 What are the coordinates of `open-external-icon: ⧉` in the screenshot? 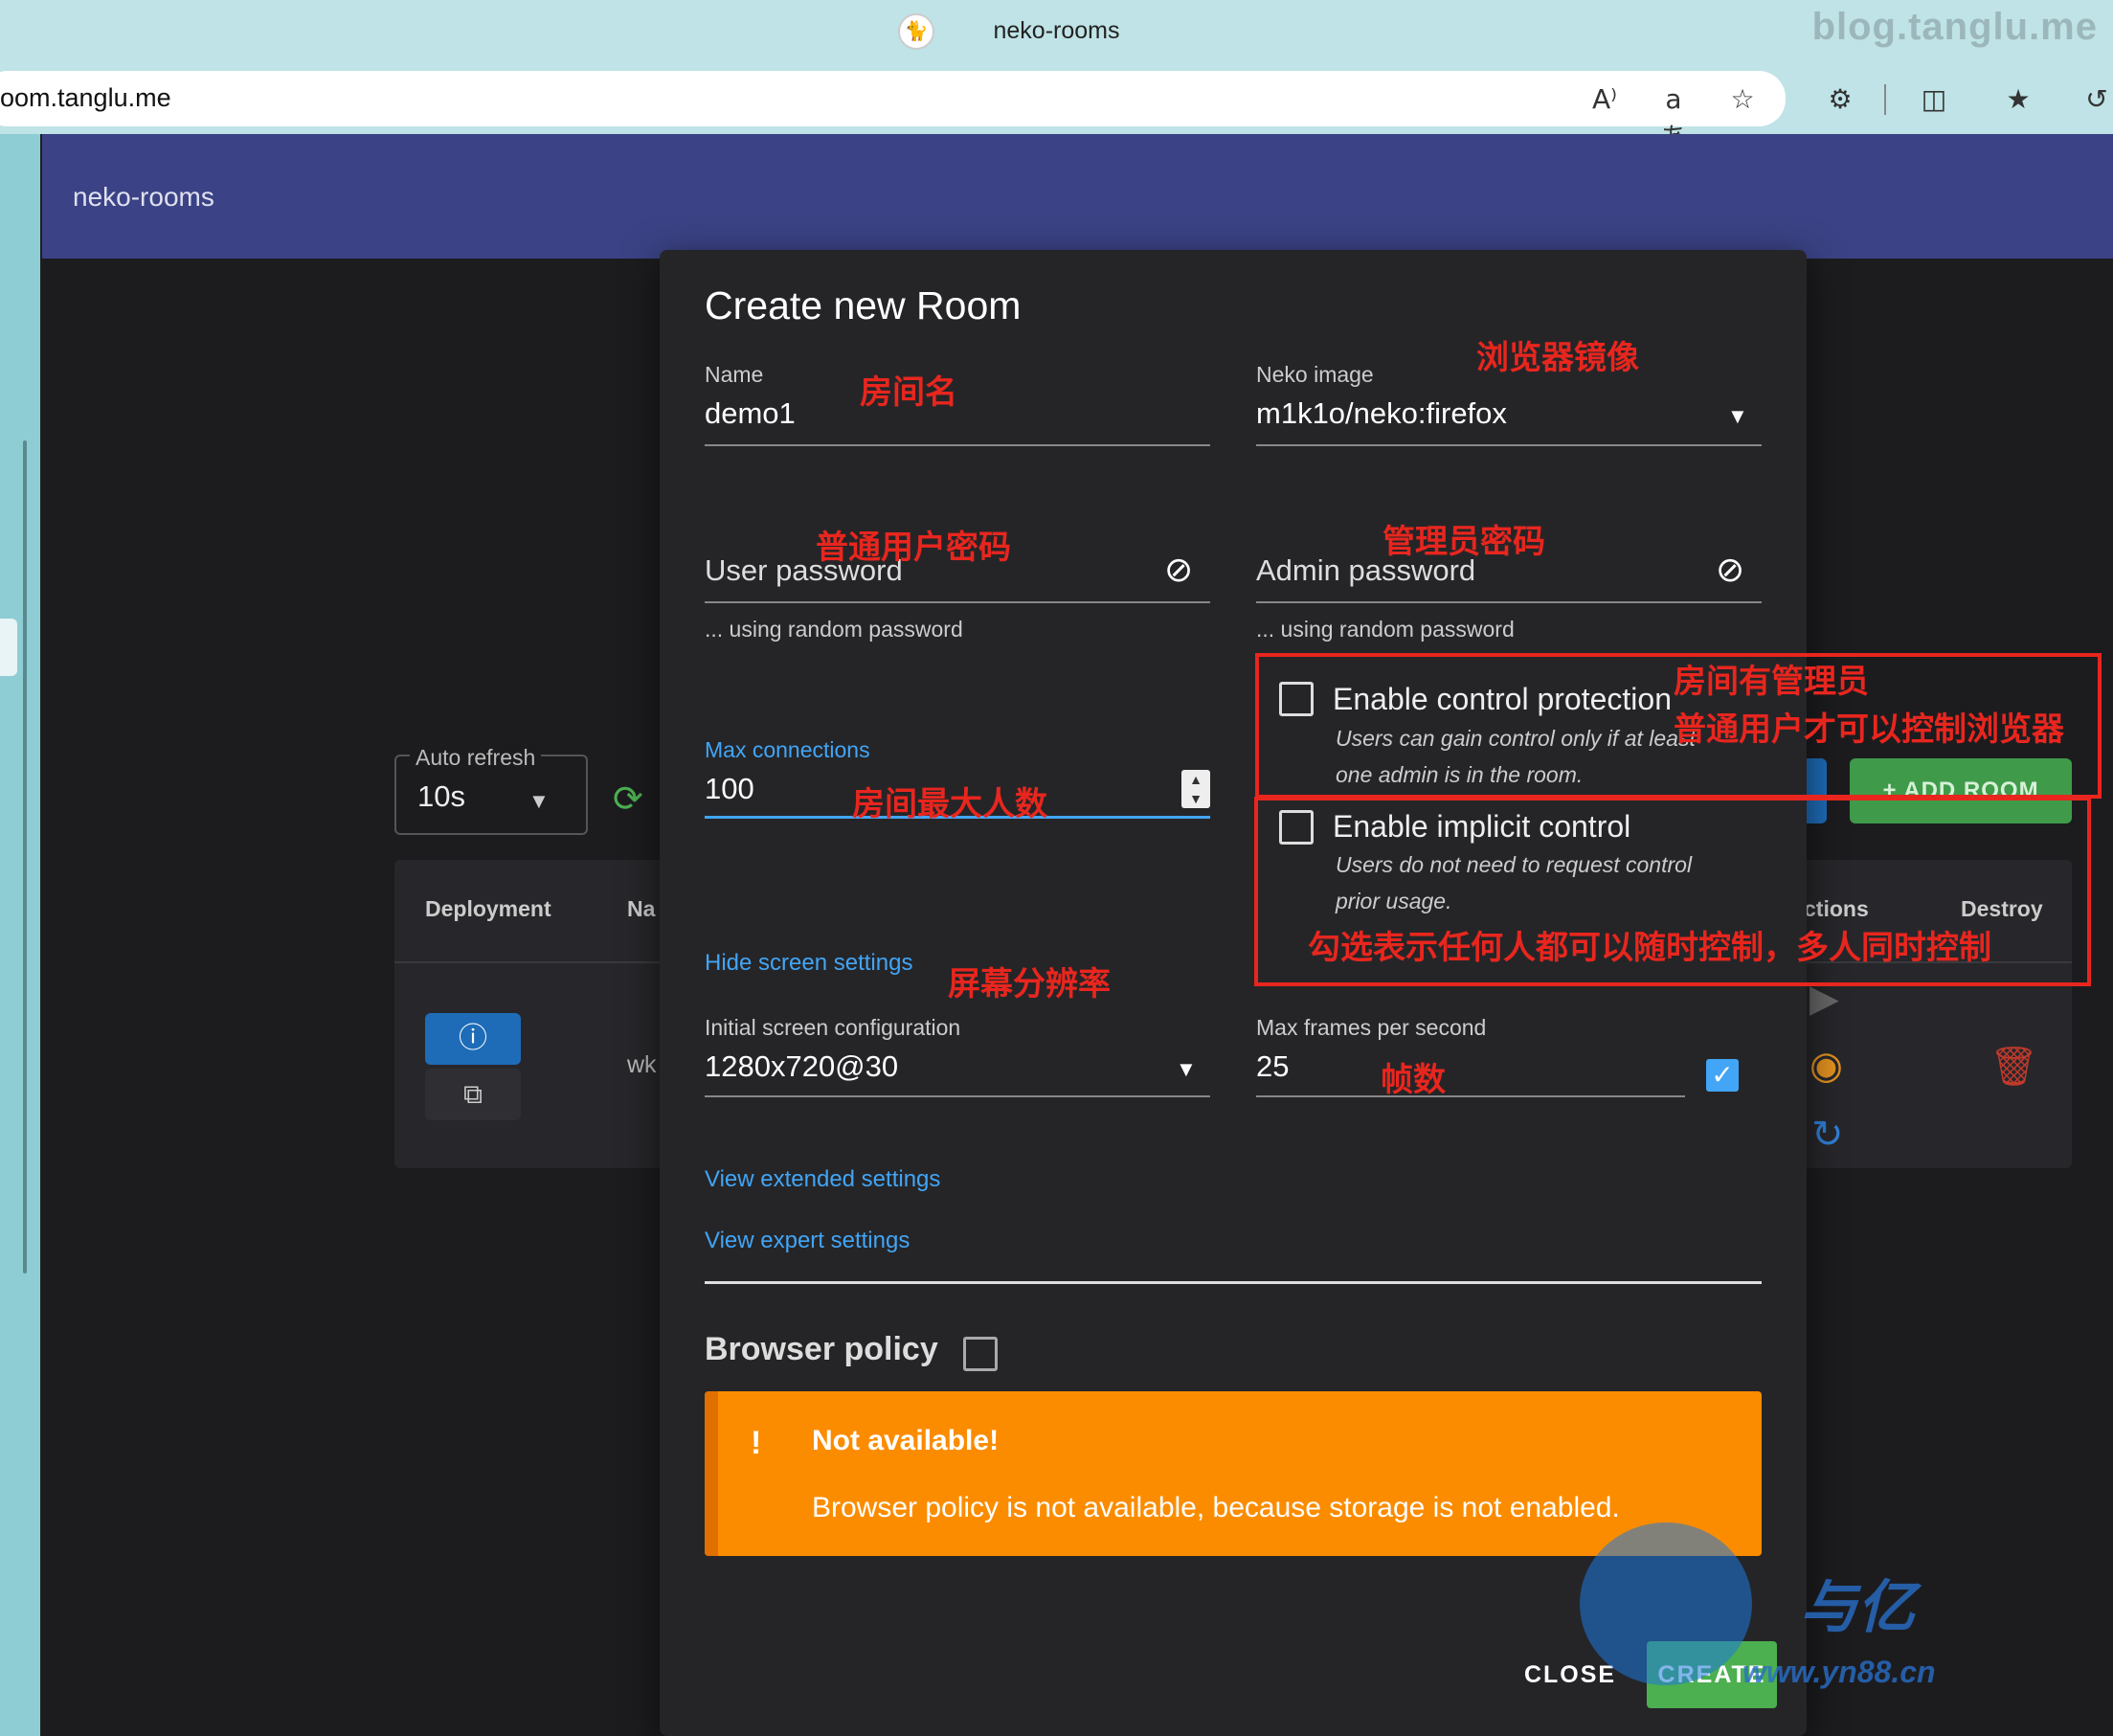 It's located at (473, 1094).